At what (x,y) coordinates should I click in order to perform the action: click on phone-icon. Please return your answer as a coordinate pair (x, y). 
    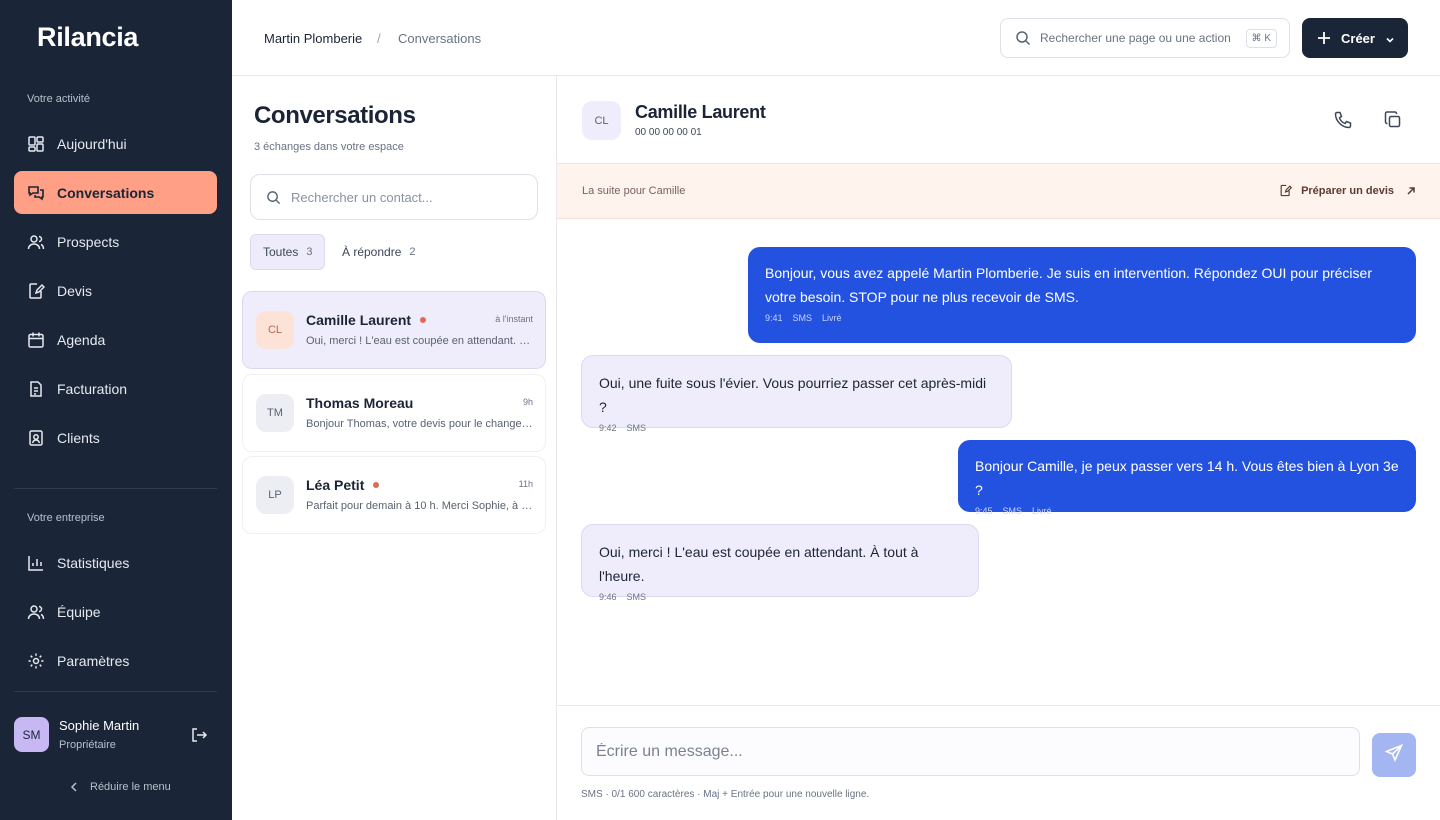
    Looking at the image, I should click on (1343, 120).